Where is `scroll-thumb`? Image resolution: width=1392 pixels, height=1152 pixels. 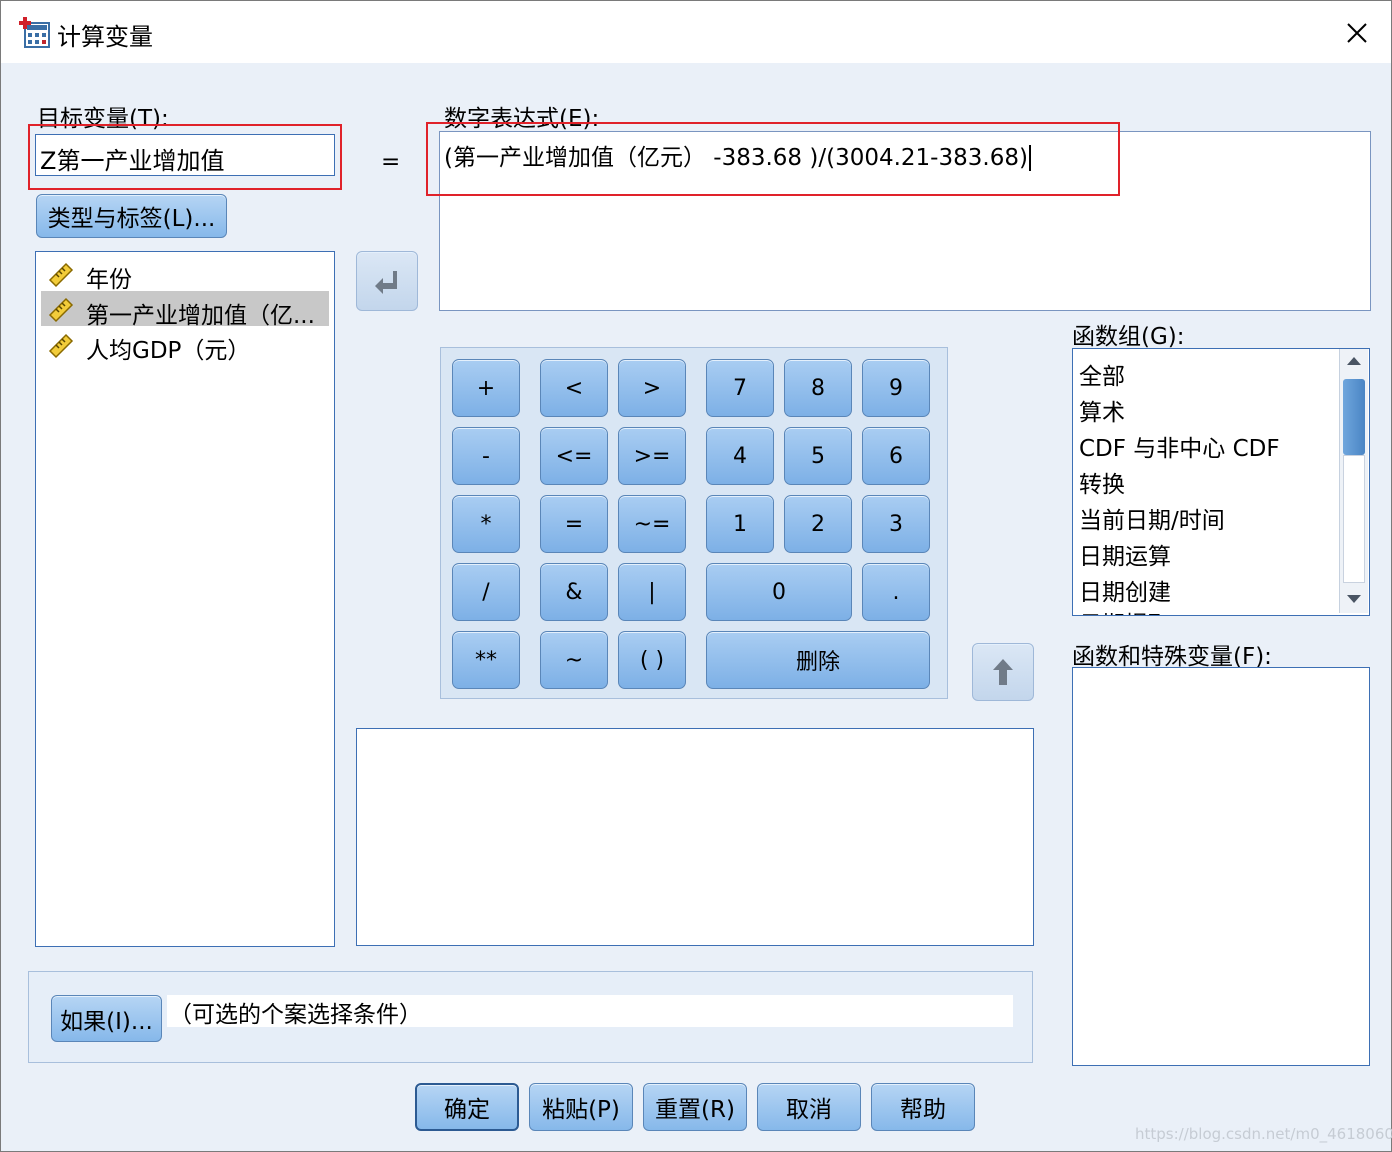
scroll-thumb is located at coordinates (1354, 417).